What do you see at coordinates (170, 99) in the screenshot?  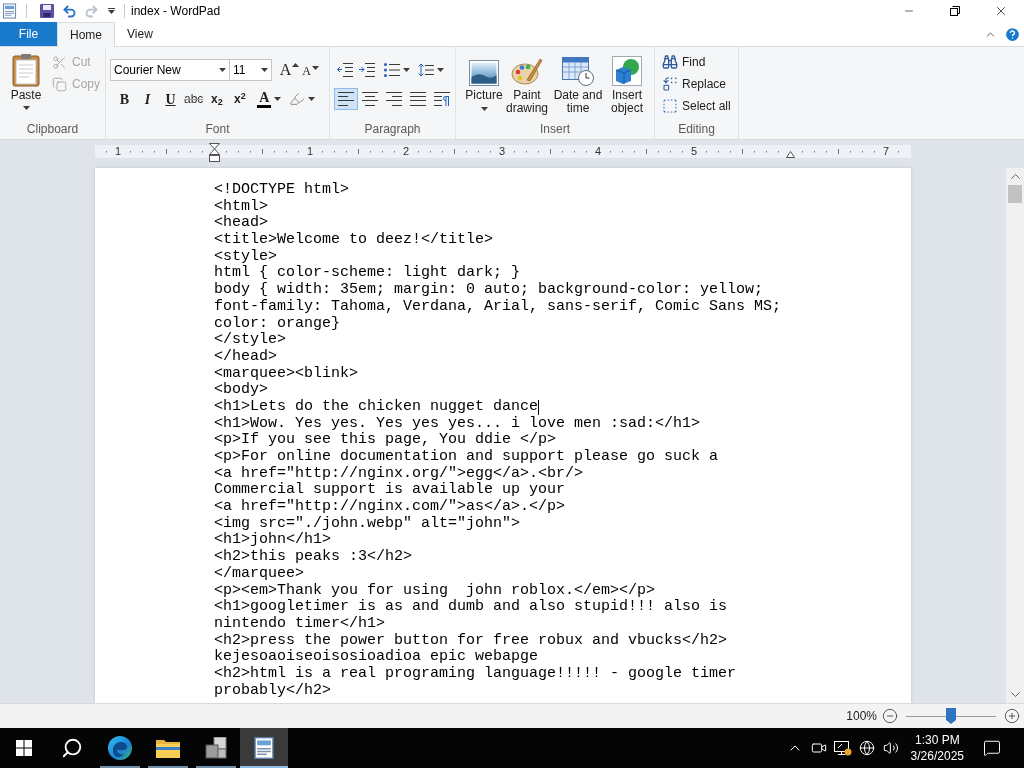 I see `underline-button: U` at bounding box center [170, 99].